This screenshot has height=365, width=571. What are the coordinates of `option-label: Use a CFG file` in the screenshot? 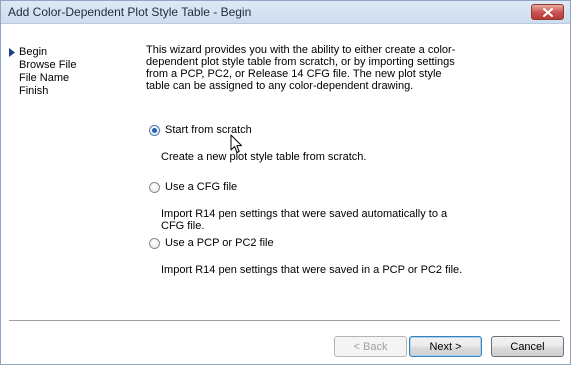 It's located at (201, 187).